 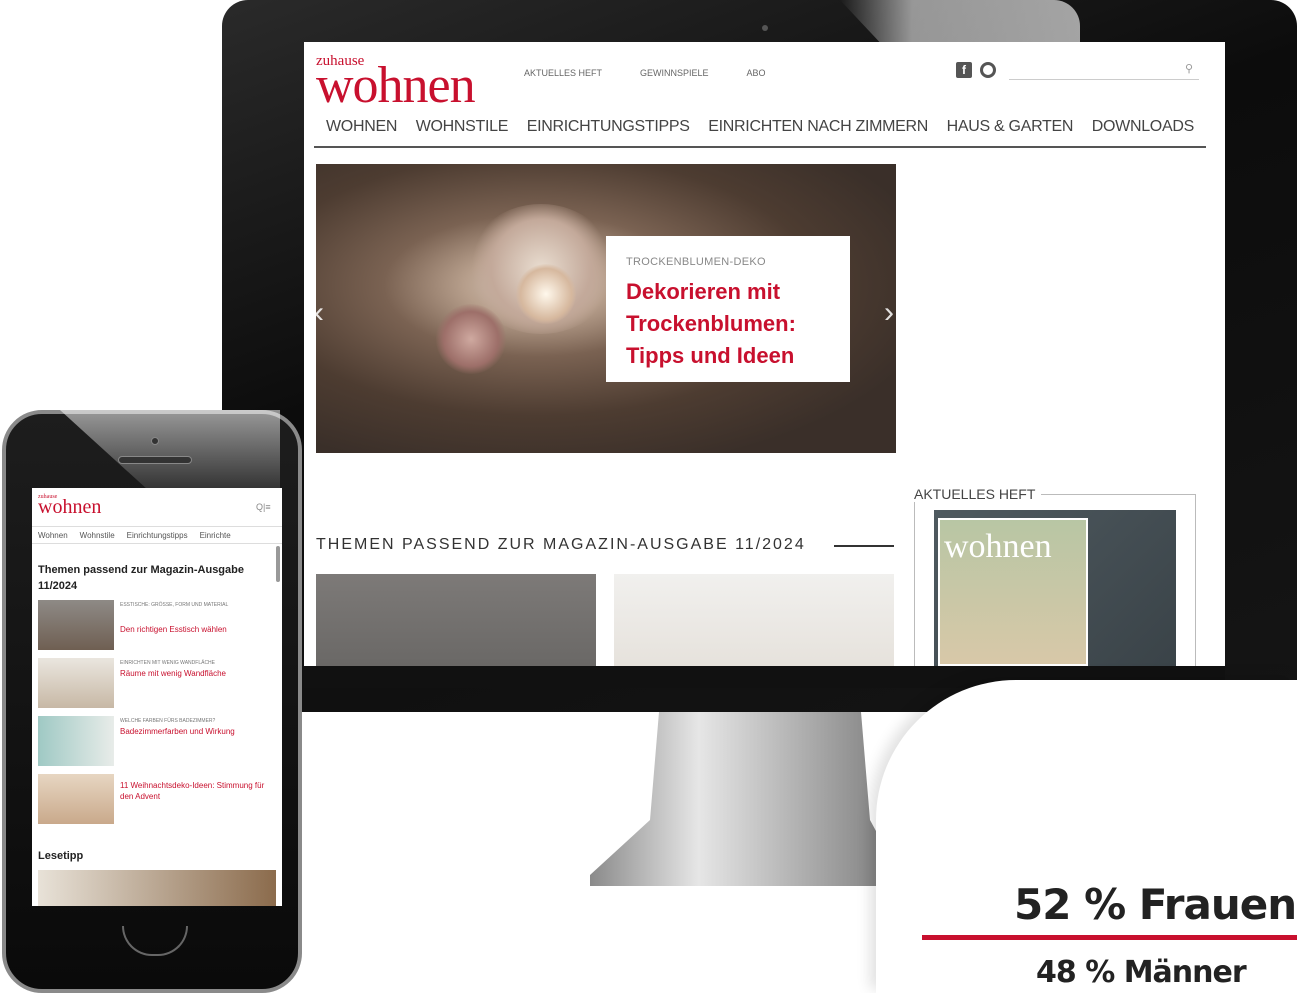 What do you see at coordinates (1086, 836) in the screenshot?
I see `stats-badge` at bounding box center [1086, 836].